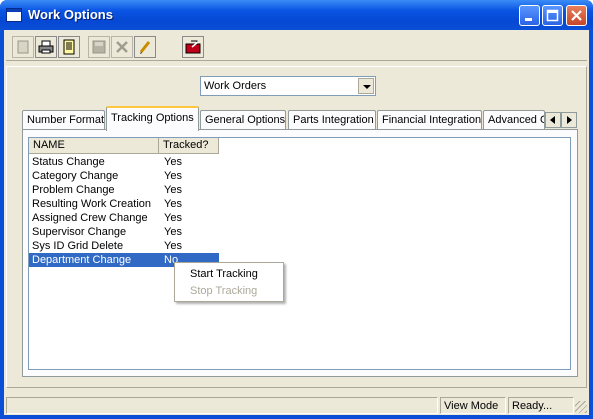  What do you see at coordinates (124, 246) in the screenshot?
I see `table-row: Sys ID Grid Delete Yes` at bounding box center [124, 246].